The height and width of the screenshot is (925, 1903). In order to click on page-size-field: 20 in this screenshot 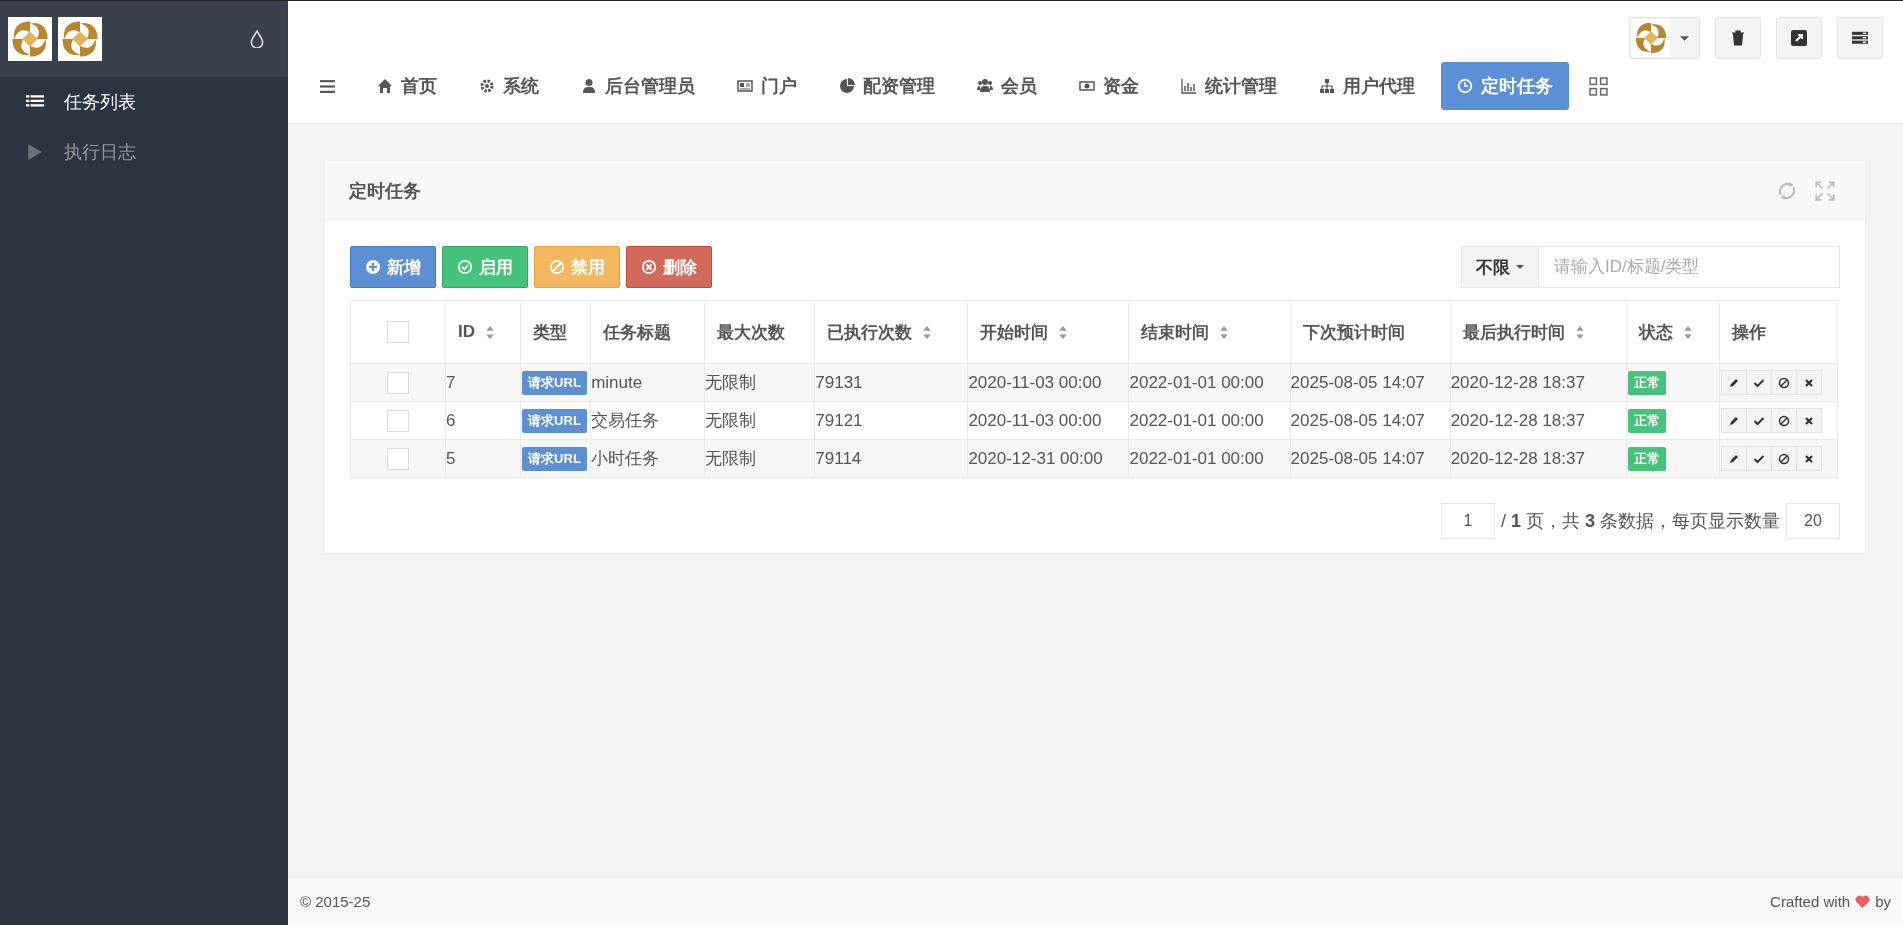, I will do `click(1813, 521)`.